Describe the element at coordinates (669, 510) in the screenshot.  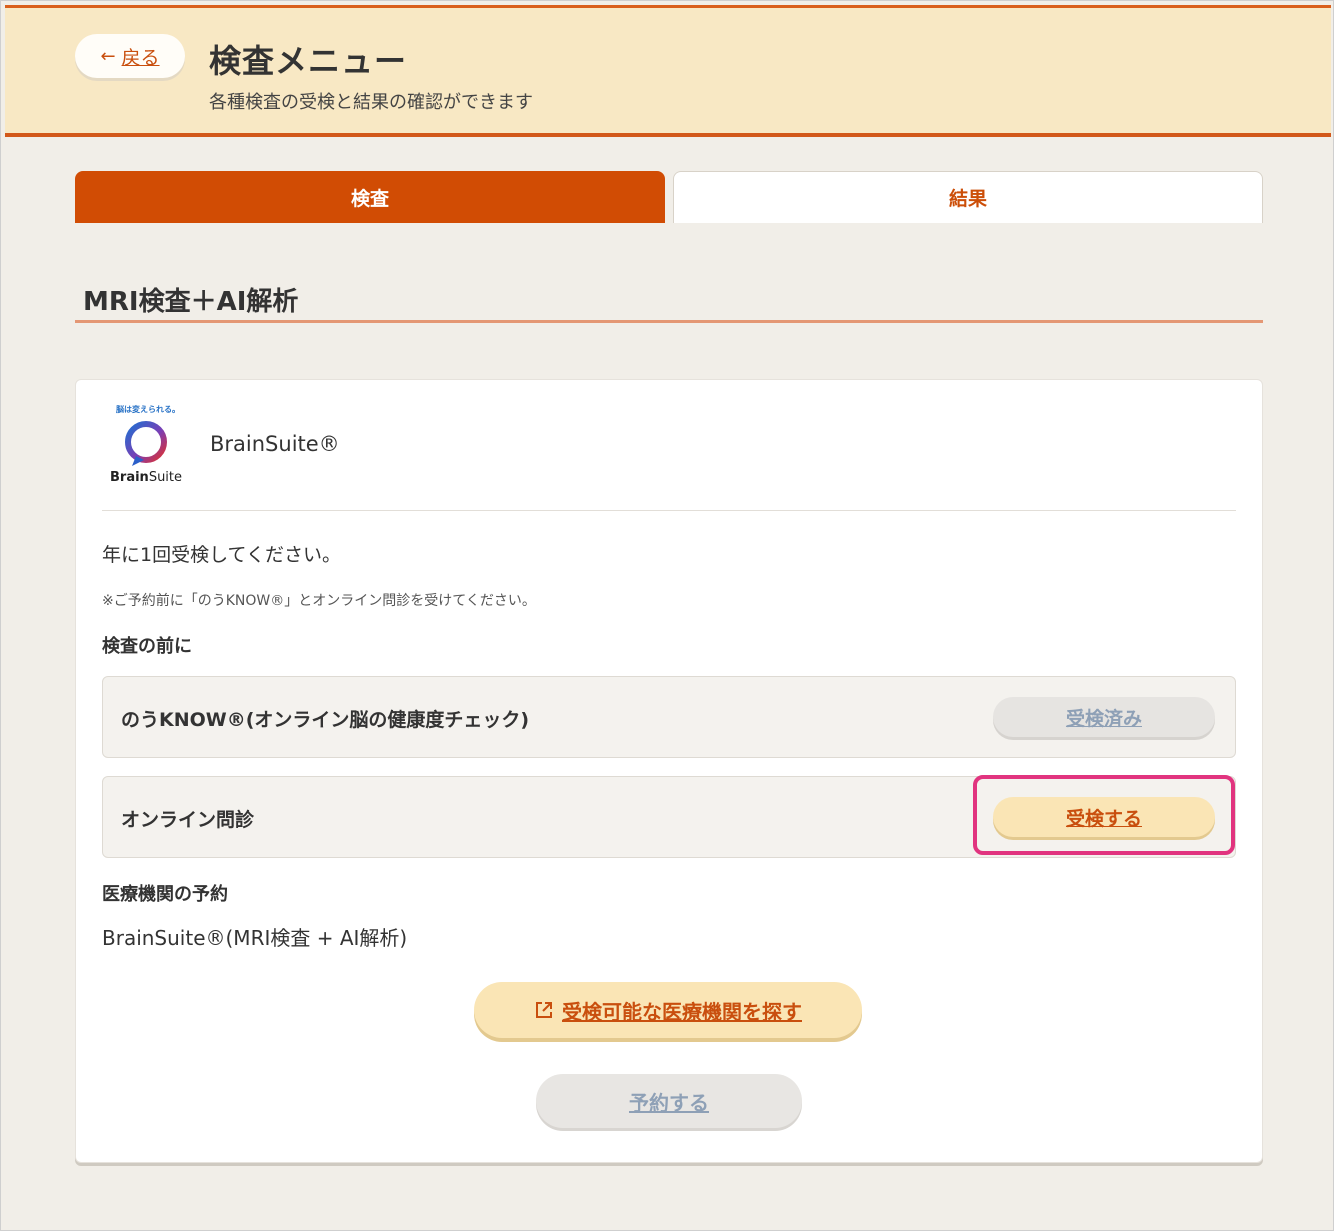
I see `card-divider` at that location.